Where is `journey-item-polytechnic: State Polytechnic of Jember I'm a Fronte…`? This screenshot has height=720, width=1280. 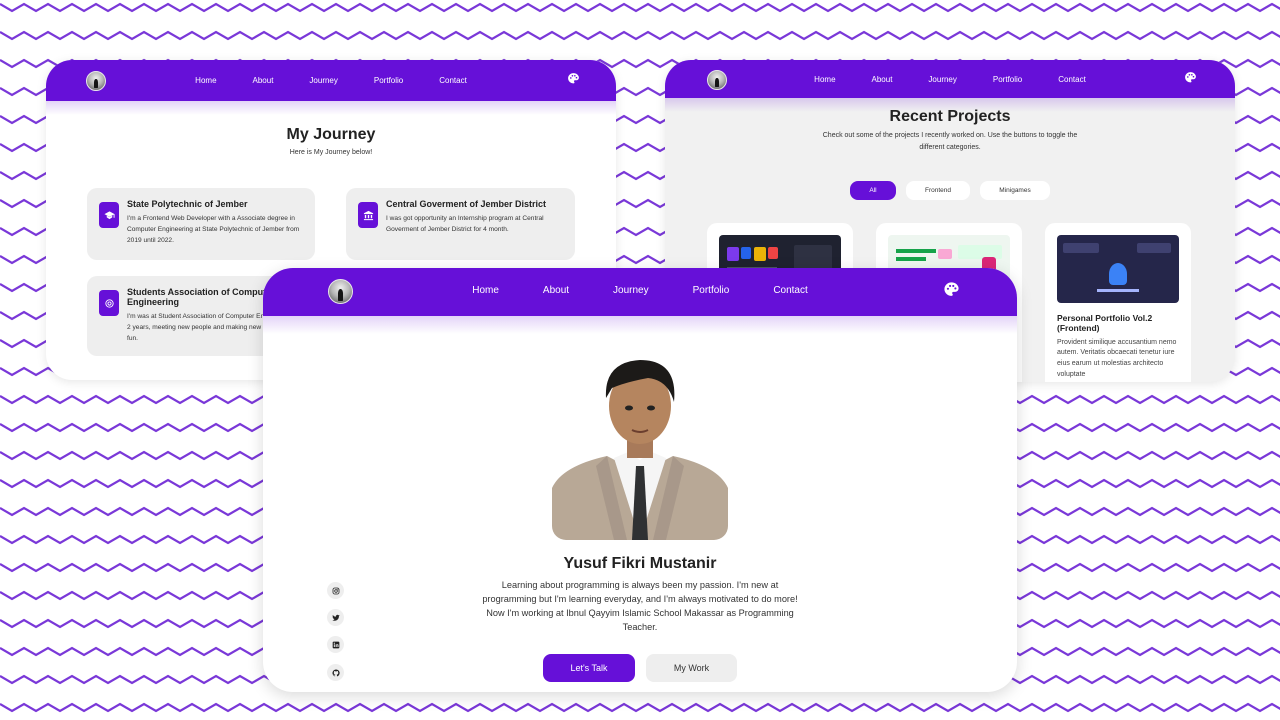
journey-item-polytechnic: State Polytechnic of Jember I'm a Fronte… is located at coordinates (201, 224).